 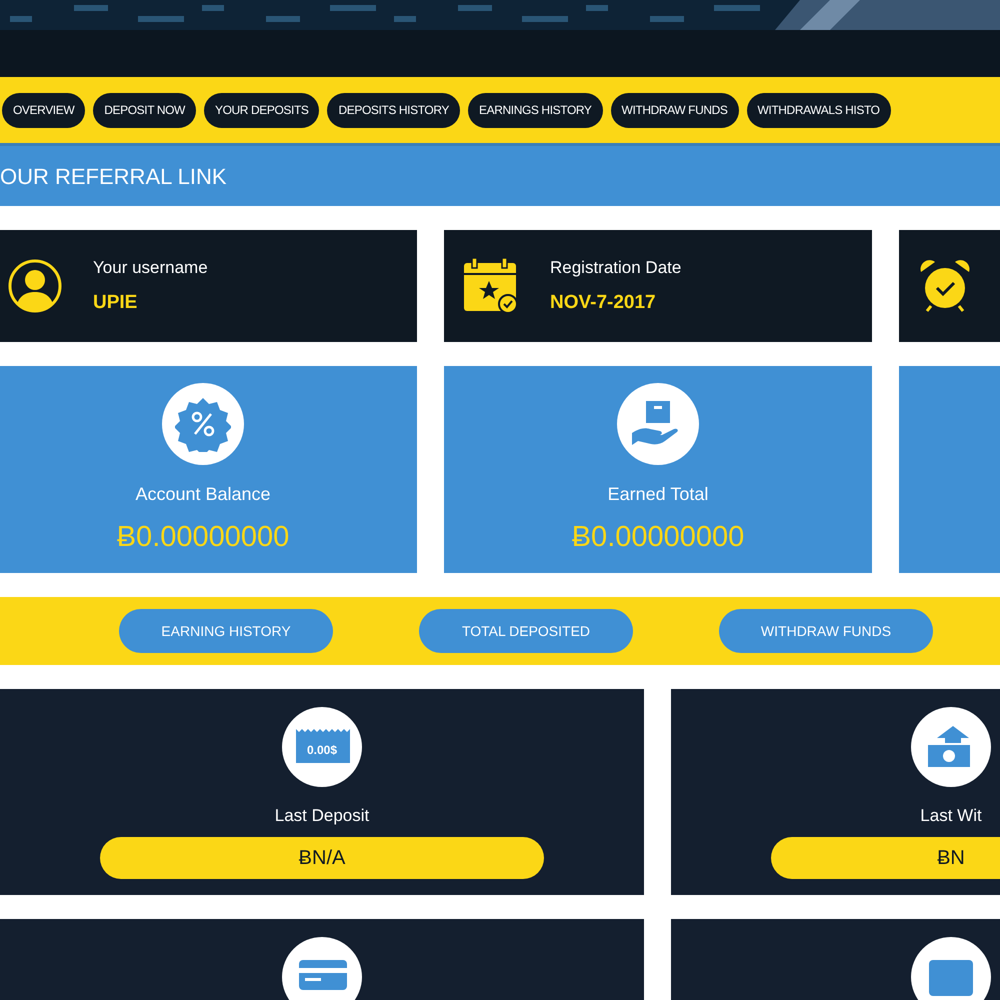 I want to click on nav-tab: WITHDRAW FUNDS, so click(x=674, y=110).